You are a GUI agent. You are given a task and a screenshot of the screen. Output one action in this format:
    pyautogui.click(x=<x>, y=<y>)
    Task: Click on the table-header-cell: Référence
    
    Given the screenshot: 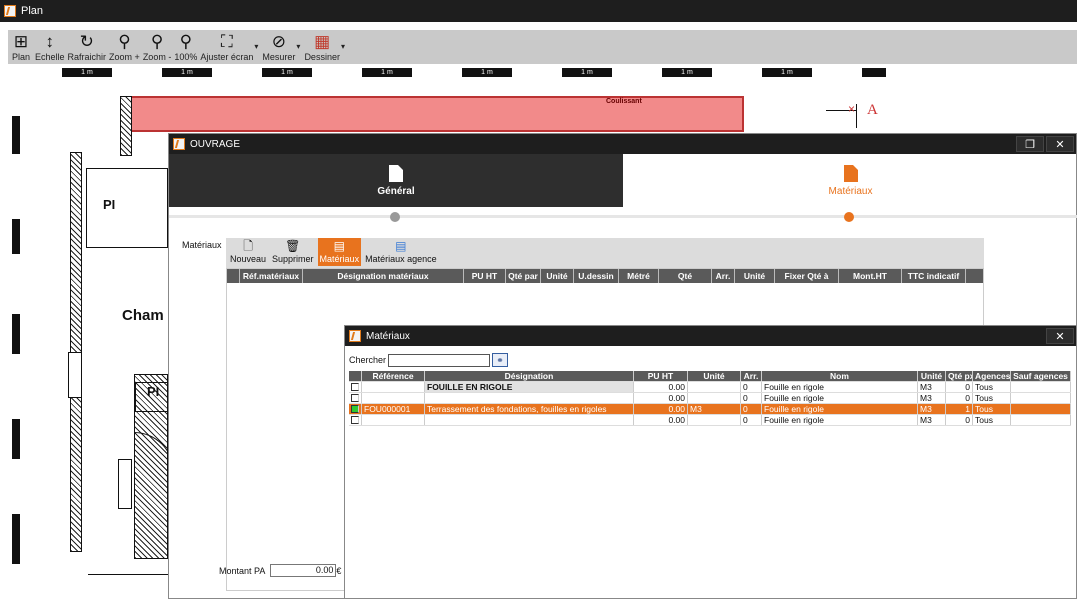 What is the action you would take?
    pyautogui.click(x=393, y=376)
    